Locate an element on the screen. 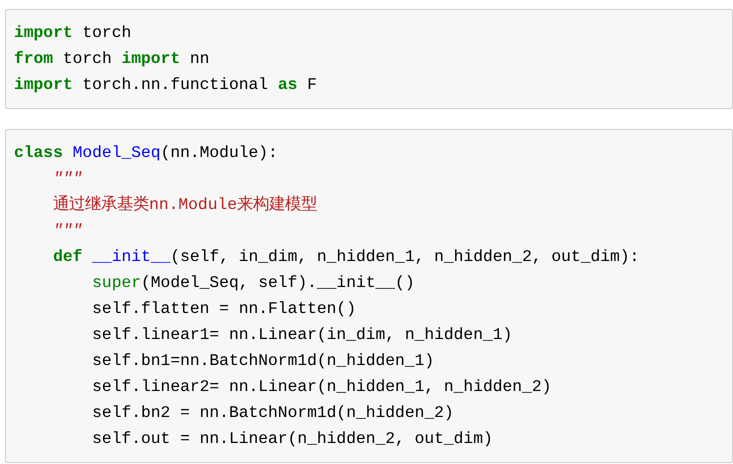  code-line: self.flatten = nn.Flatten() is located at coordinates (223, 309).